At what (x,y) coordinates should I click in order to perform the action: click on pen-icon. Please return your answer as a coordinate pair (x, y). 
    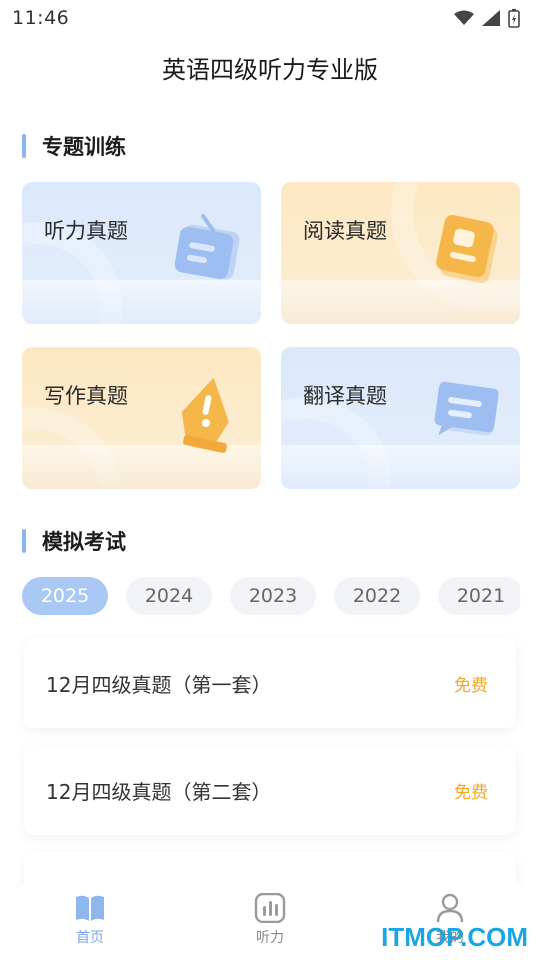
    Looking at the image, I should click on (205, 415).